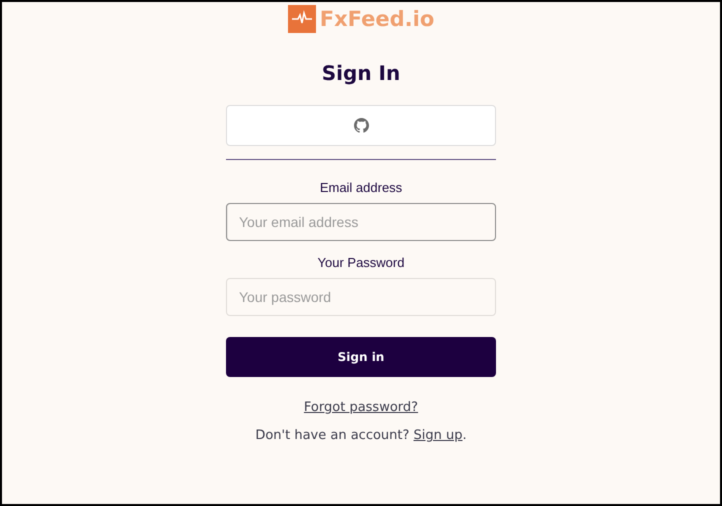 The height and width of the screenshot is (506, 722). I want to click on brand-name: FxFeed.io, so click(377, 19).